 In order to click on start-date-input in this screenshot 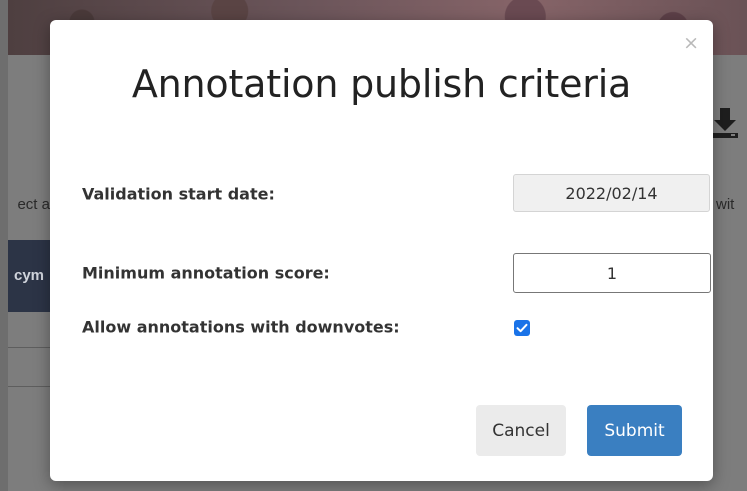, I will do `click(611, 193)`.